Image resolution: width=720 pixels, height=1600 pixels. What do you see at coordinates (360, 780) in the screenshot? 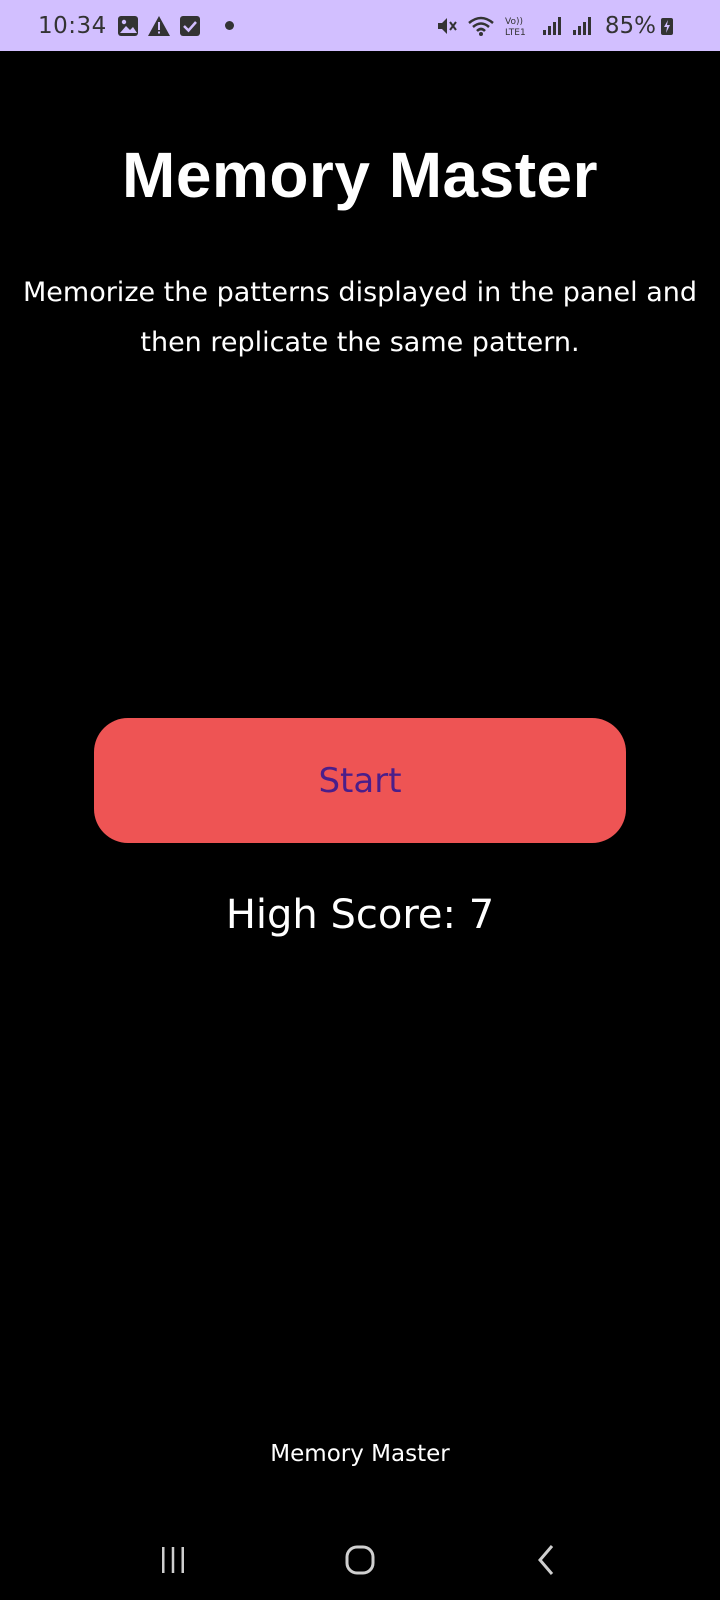
I see `start-button: Start` at bounding box center [360, 780].